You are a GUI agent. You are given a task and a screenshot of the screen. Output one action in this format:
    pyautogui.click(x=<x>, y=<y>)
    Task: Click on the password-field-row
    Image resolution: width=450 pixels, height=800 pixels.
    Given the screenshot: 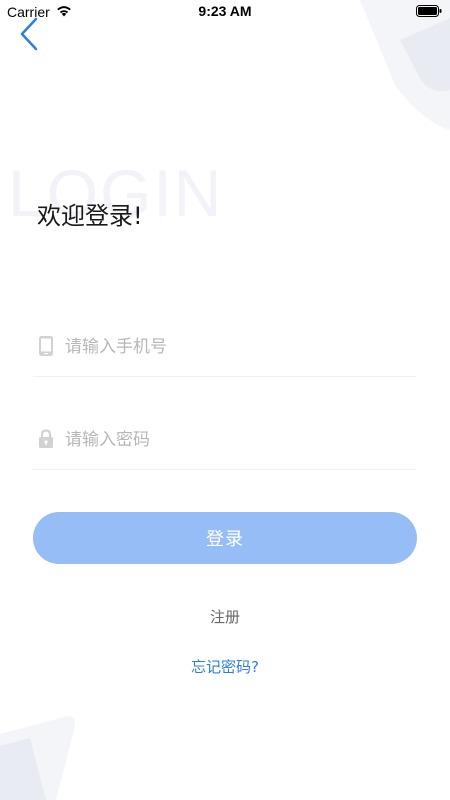 What is the action you would take?
    pyautogui.click(x=224, y=446)
    